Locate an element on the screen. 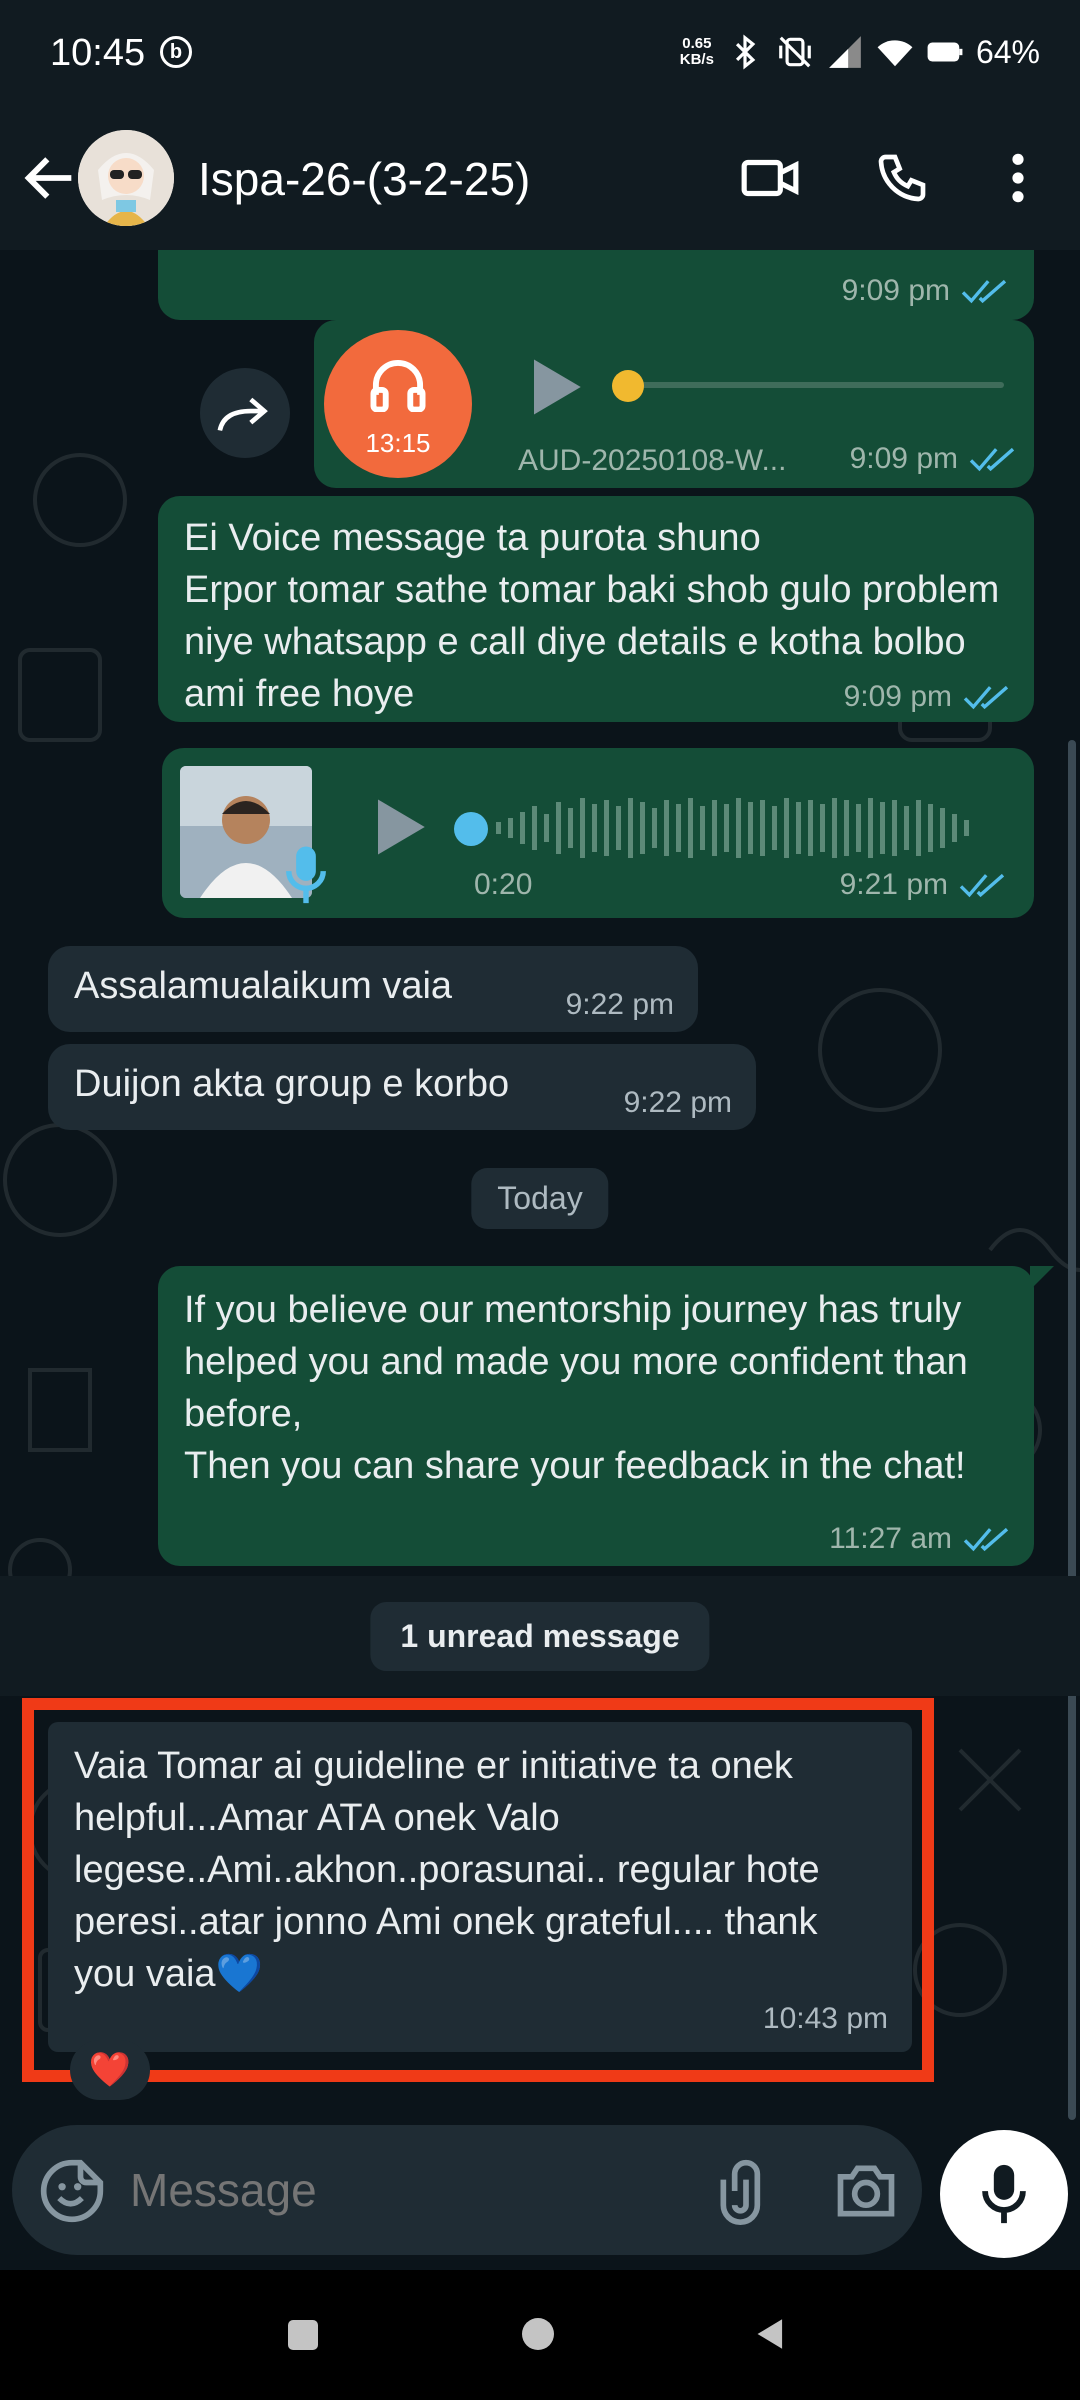 The width and height of the screenshot is (1080, 2400). recents-button is located at coordinates (303, 2335).